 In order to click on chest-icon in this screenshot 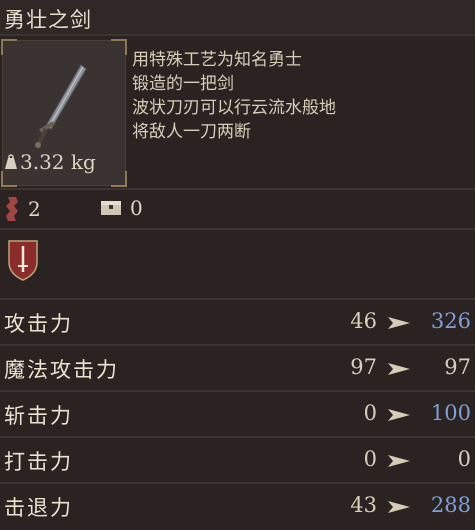, I will do `click(111, 208)`.